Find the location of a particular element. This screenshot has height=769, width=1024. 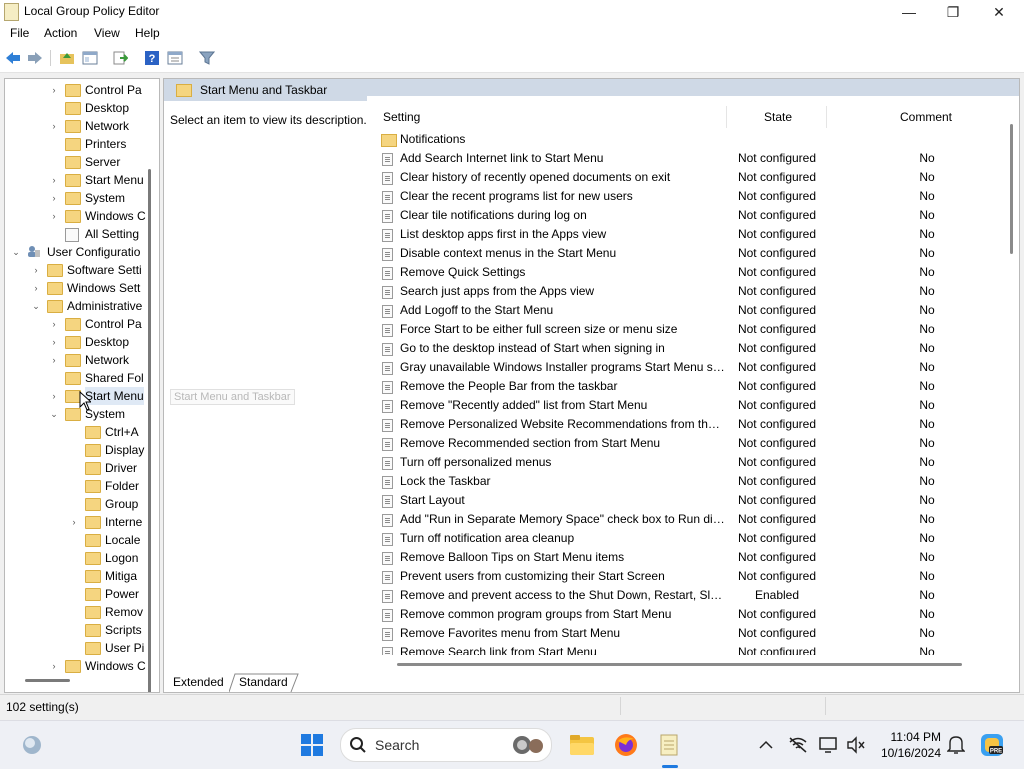

tree-item: Logon is located at coordinates (80, 558).